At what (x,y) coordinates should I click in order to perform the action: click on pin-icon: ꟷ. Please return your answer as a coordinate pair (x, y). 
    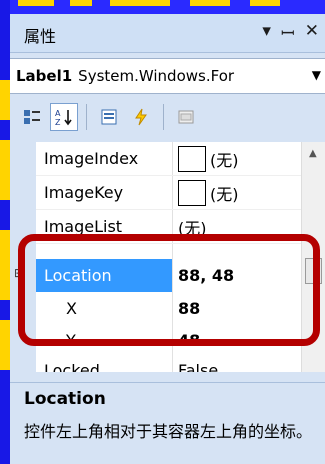
    Looking at the image, I should click on (288, 32).